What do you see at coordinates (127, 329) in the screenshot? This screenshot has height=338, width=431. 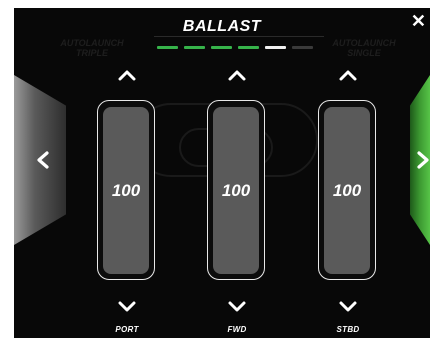 I see `tank-label: PORT` at bounding box center [127, 329].